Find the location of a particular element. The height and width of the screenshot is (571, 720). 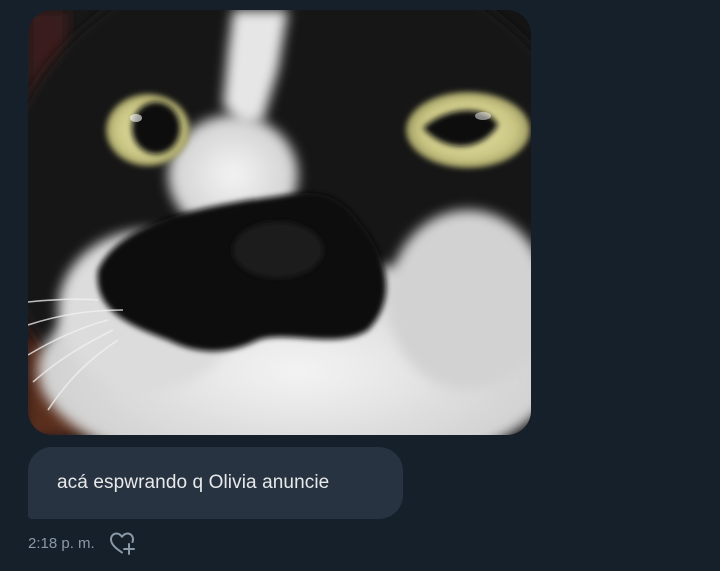

message-text: acá espwrando q Olivia anuncie is located at coordinates (193, 482).